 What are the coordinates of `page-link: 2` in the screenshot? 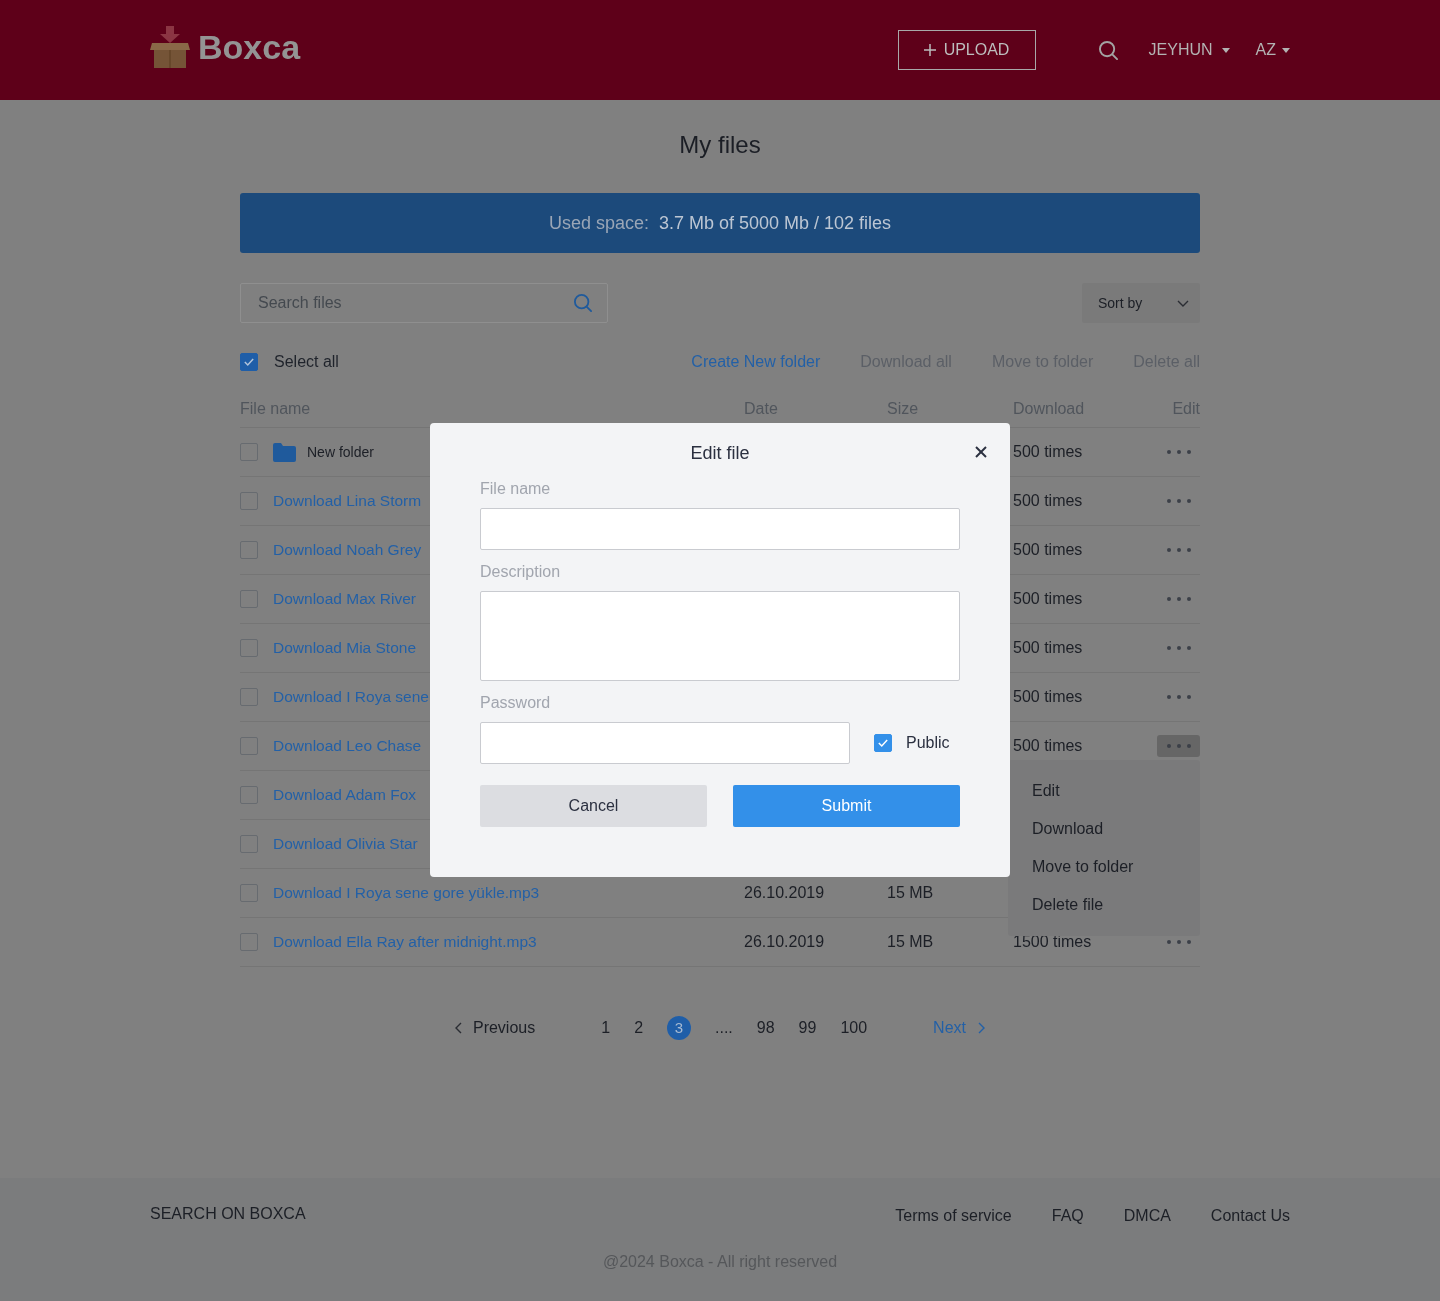 It's located at (639, 1028).